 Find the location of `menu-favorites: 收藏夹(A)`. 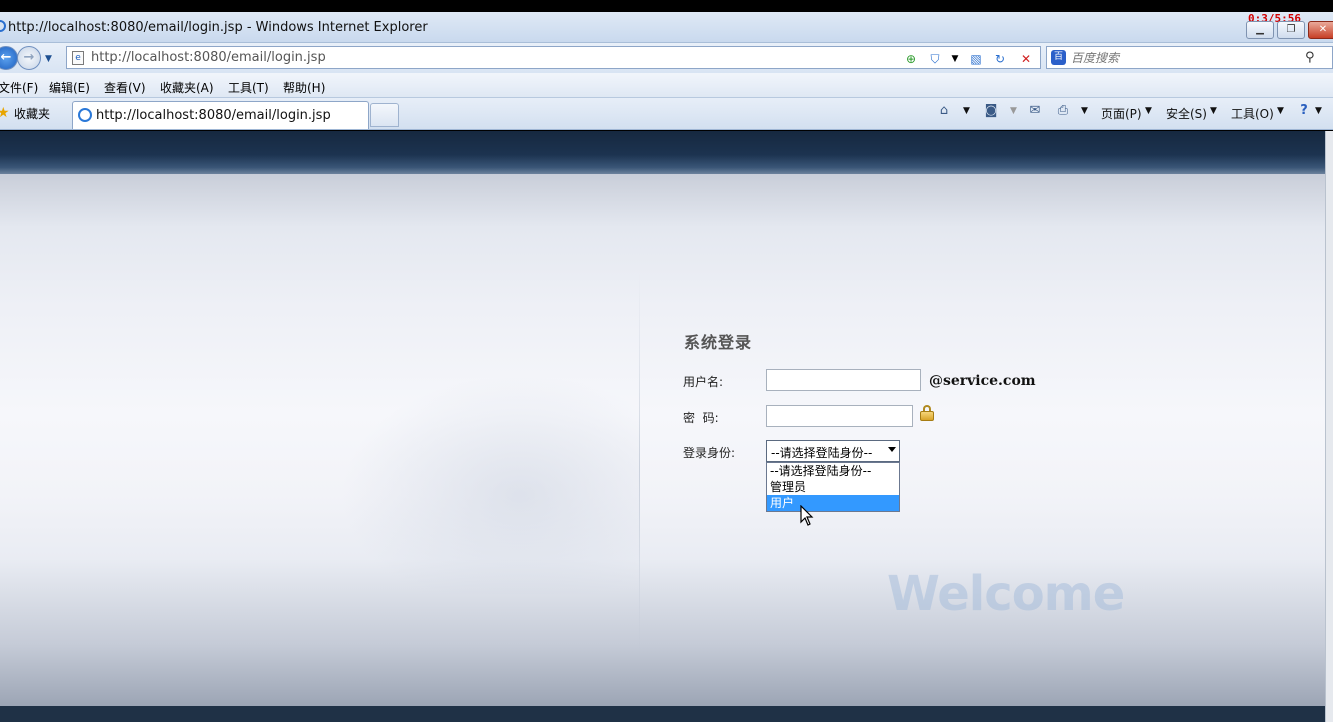

menu-favorites: 收藏夹(A) is located at coordinates (187, 87).